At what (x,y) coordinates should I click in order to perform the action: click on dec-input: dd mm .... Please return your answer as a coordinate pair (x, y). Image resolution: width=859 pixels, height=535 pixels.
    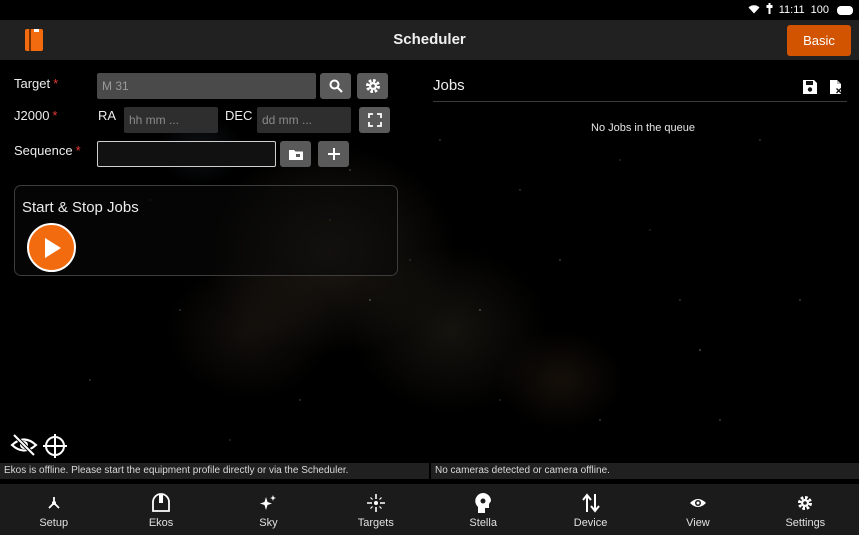
    Looking at the image, I should click on (304, 120).